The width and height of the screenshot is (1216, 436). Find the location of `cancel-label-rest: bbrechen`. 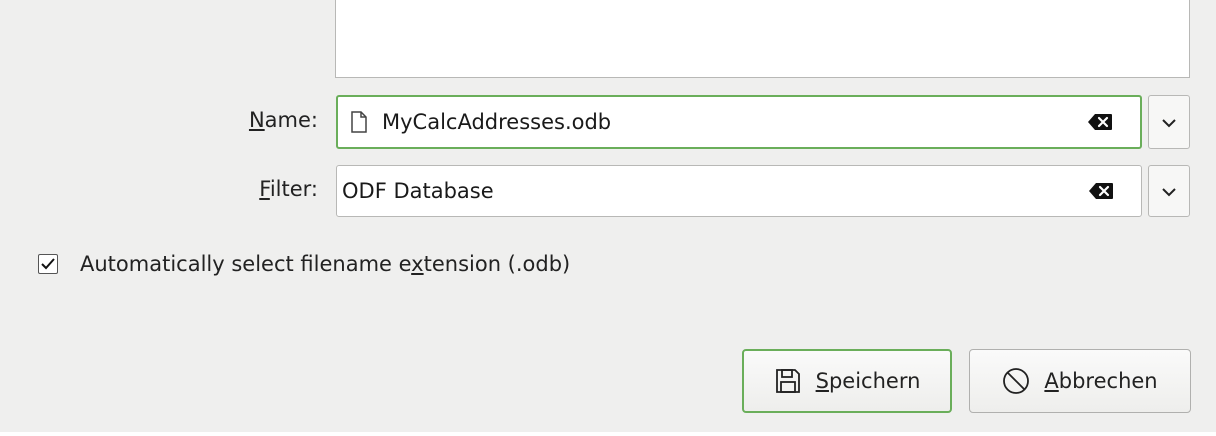

cancel-label-rest: bbrechen is located at coordinates (1108, 381).